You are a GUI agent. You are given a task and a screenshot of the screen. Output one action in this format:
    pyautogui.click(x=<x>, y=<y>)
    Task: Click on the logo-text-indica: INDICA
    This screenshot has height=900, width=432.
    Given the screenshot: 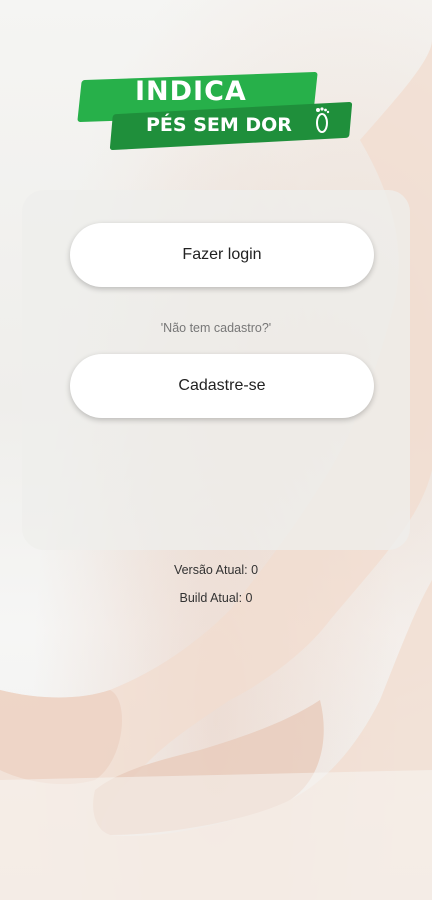 What is the action you would take?
    pyautogui.click(x=191, y=91)
    